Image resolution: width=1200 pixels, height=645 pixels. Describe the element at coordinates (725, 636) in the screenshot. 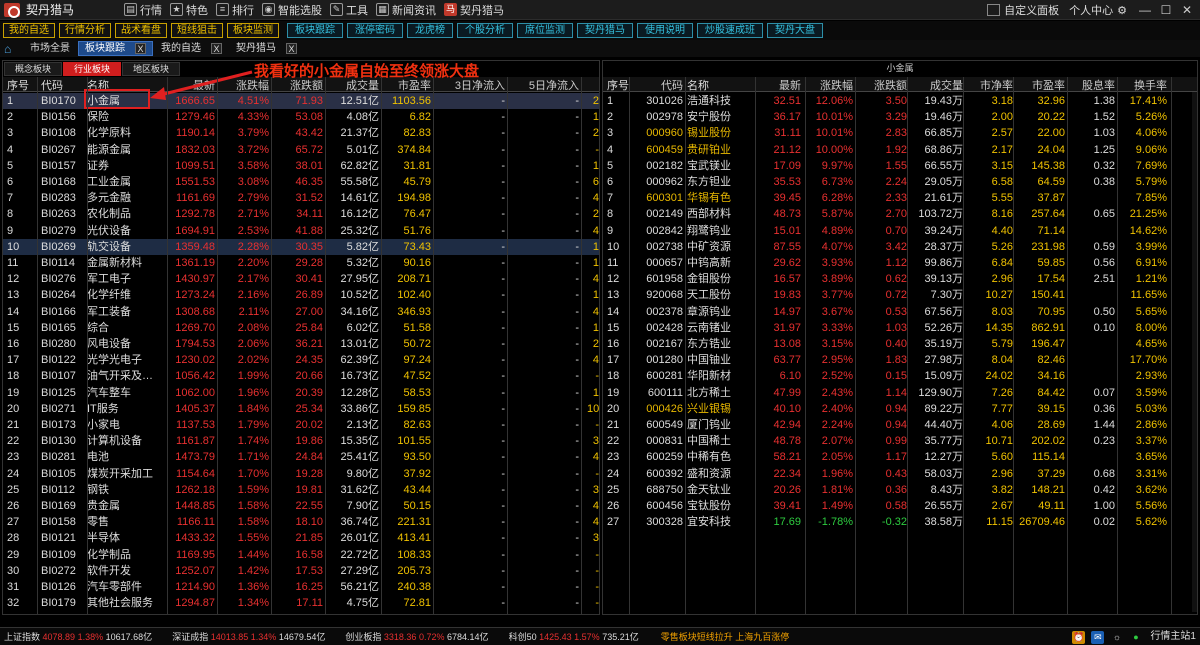

I see `news-ticker: 零售板块短线拉升 上海九百涨停` at that location.